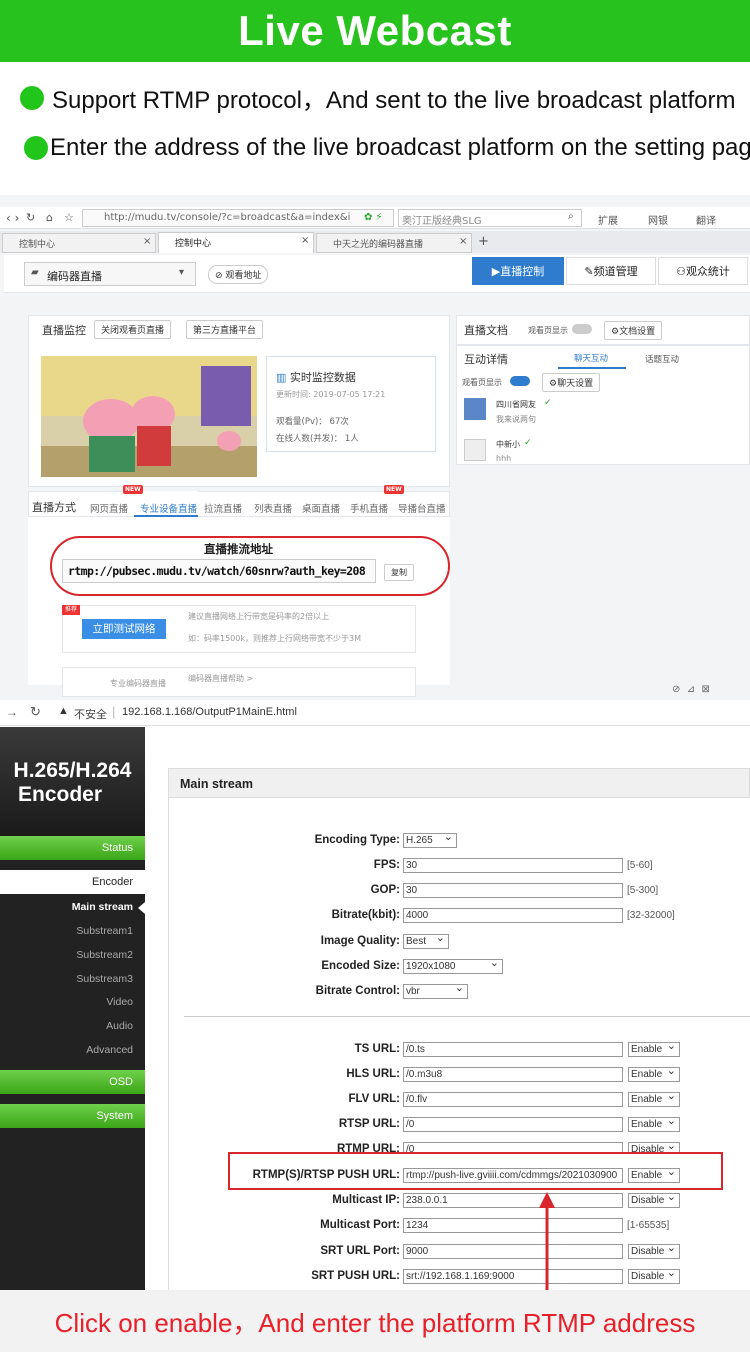 Image resolution: width=750 pixels, height=1352 pixels. Describe the element at coordinates (662, 359) in the screenshot. I see `tab-topic: 话题互动` at that location.